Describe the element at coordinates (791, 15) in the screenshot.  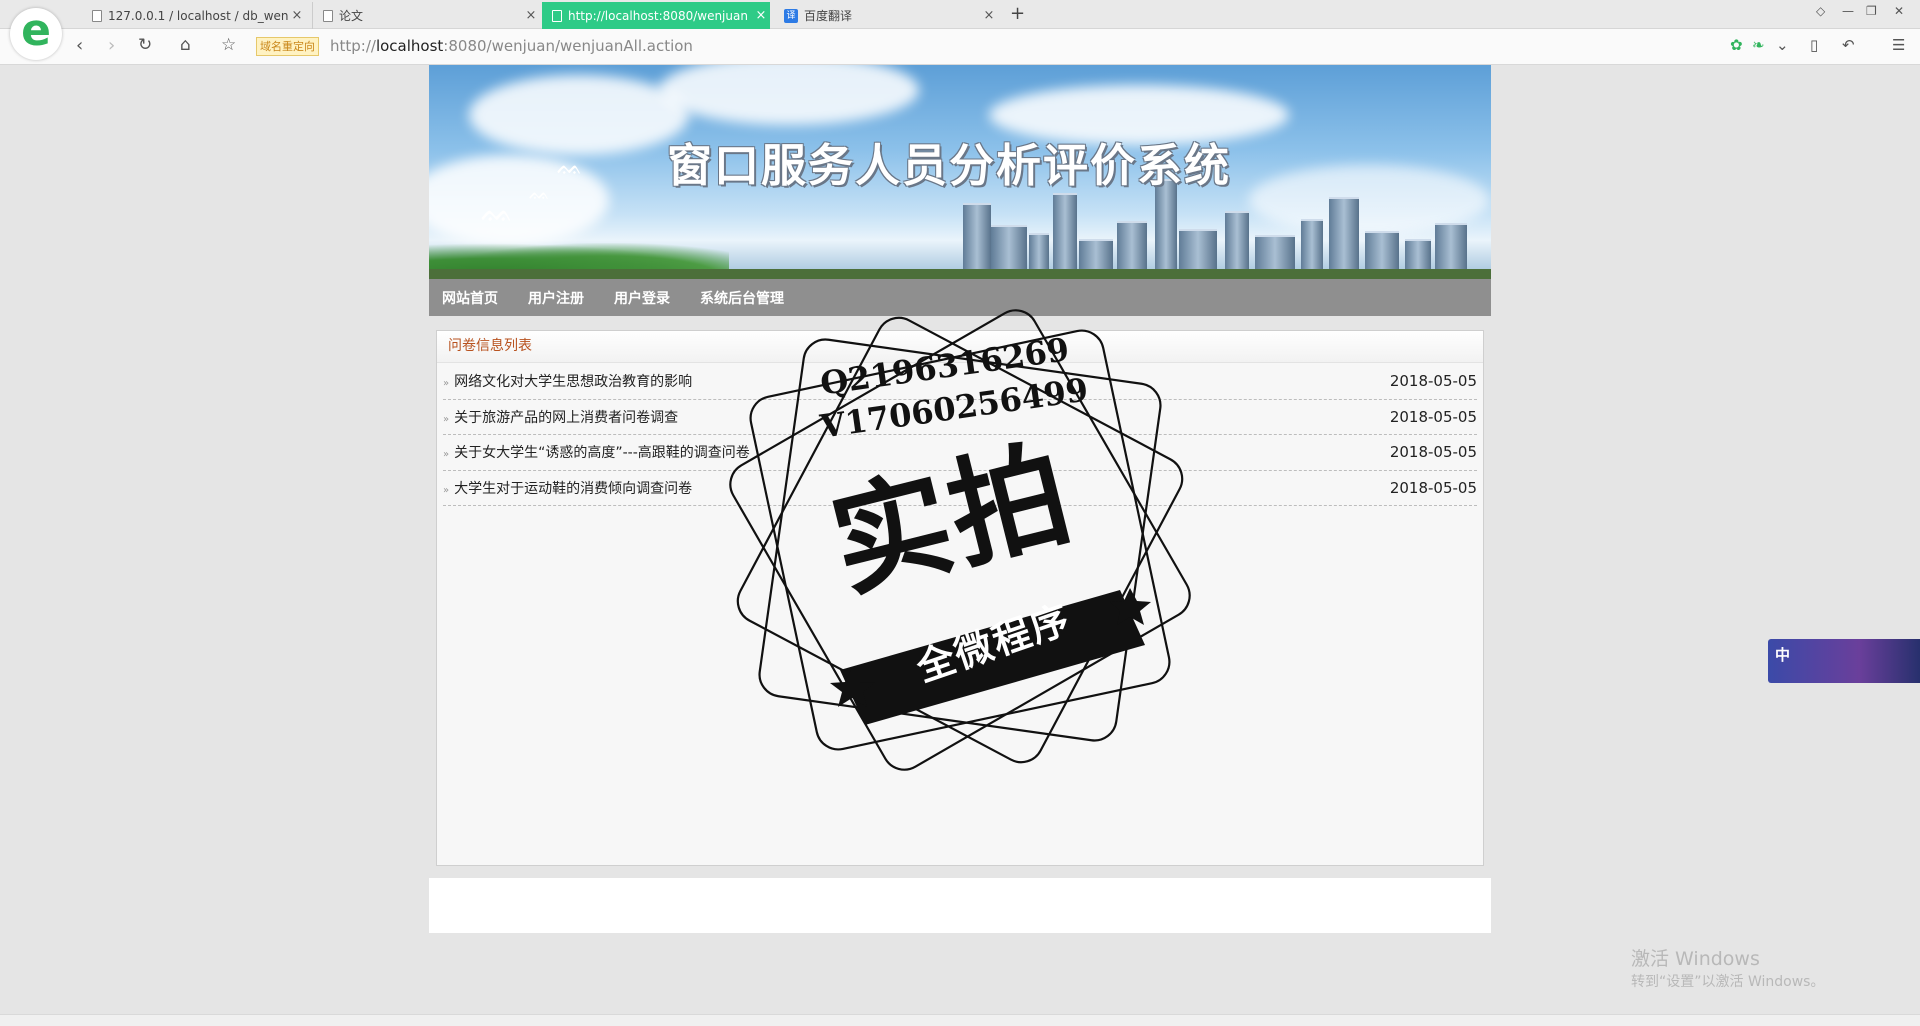
I see `translate-icon: 译` at that location.